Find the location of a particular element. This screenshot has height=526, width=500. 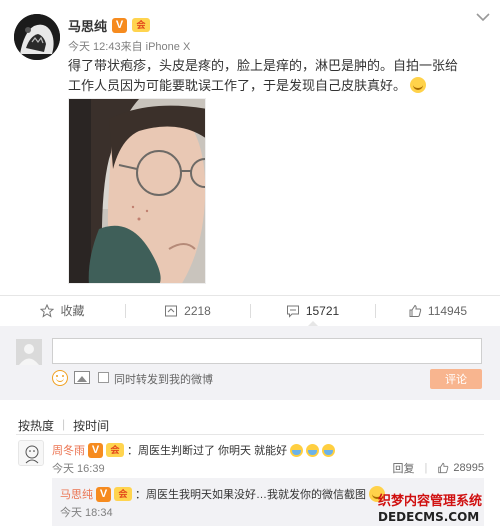

comment-sort-bar: 按热度 | 按时间 is located at coordinates (63, 425).